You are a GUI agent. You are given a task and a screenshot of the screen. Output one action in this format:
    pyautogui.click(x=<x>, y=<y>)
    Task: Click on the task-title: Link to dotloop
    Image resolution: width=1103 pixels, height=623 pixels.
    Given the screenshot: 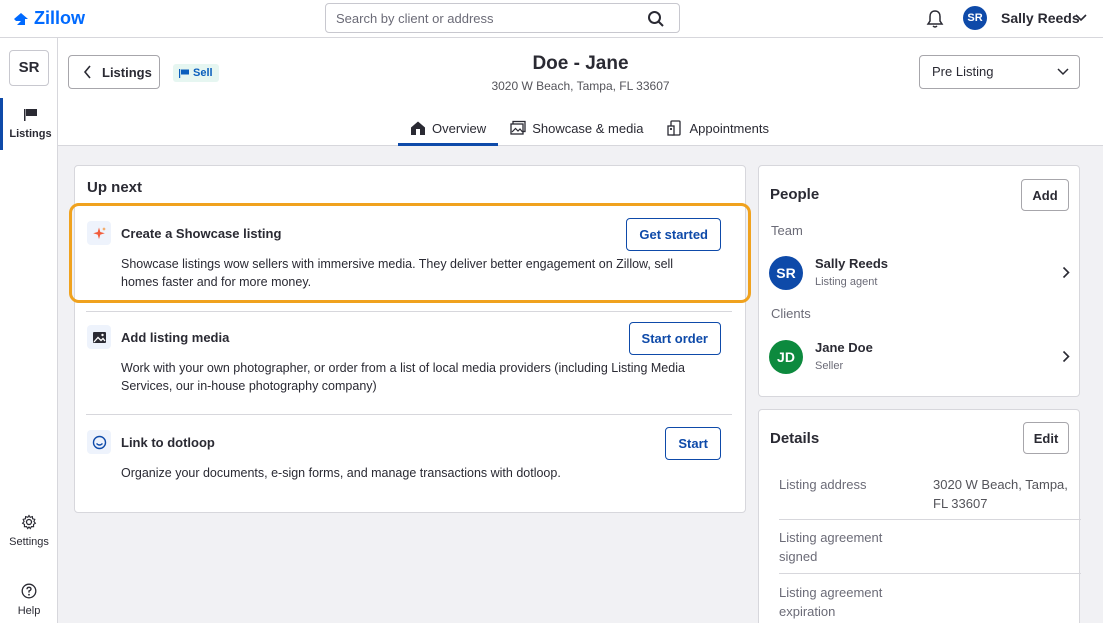 What is the action you would take?
    pyautogui.click(x=168, y=442)
    